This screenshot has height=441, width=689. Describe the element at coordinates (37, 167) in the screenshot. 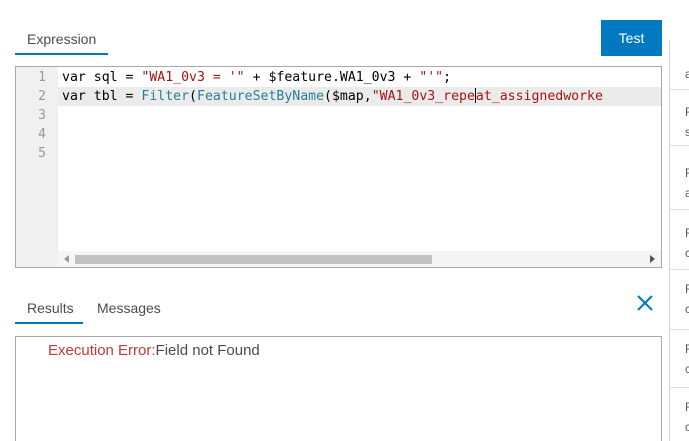

I see `line-number-gutter: 1 2 3 4 5` at that location.